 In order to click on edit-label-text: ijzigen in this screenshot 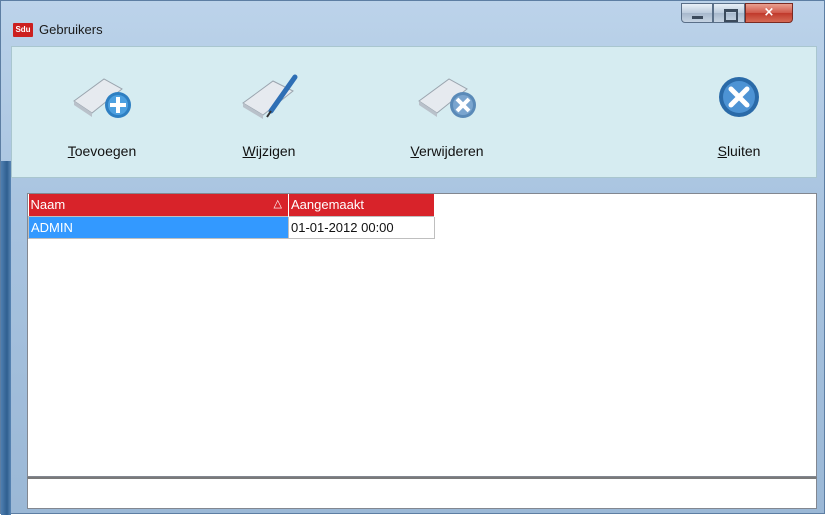, I will do `click(275, 151)`.